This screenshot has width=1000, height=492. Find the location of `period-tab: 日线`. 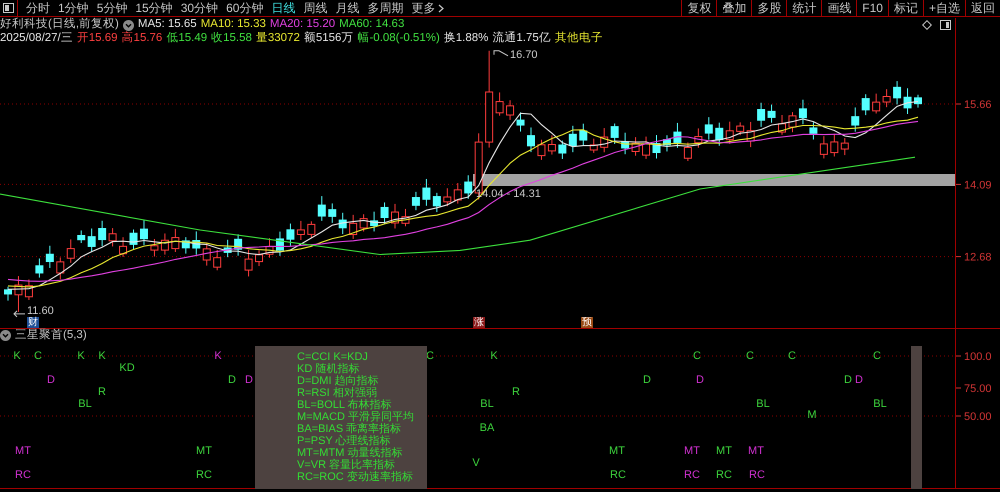

period-tab: 日线 is located at coordinates (283, 8).